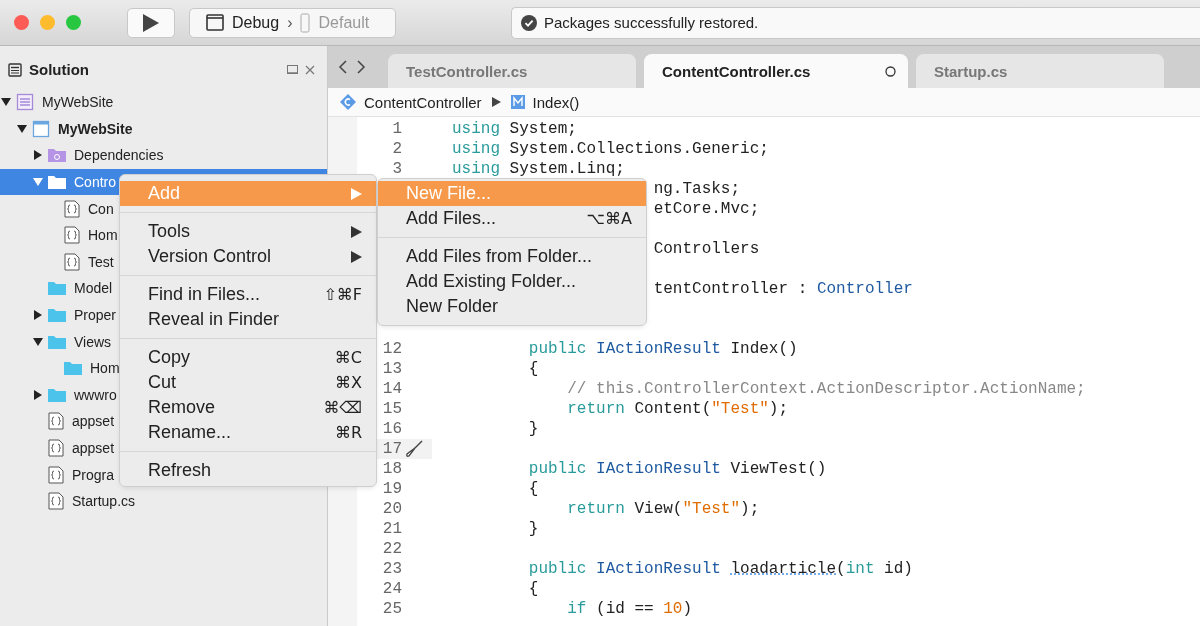  I want to click on code-line: return Content("Test");, so click(678, 409).